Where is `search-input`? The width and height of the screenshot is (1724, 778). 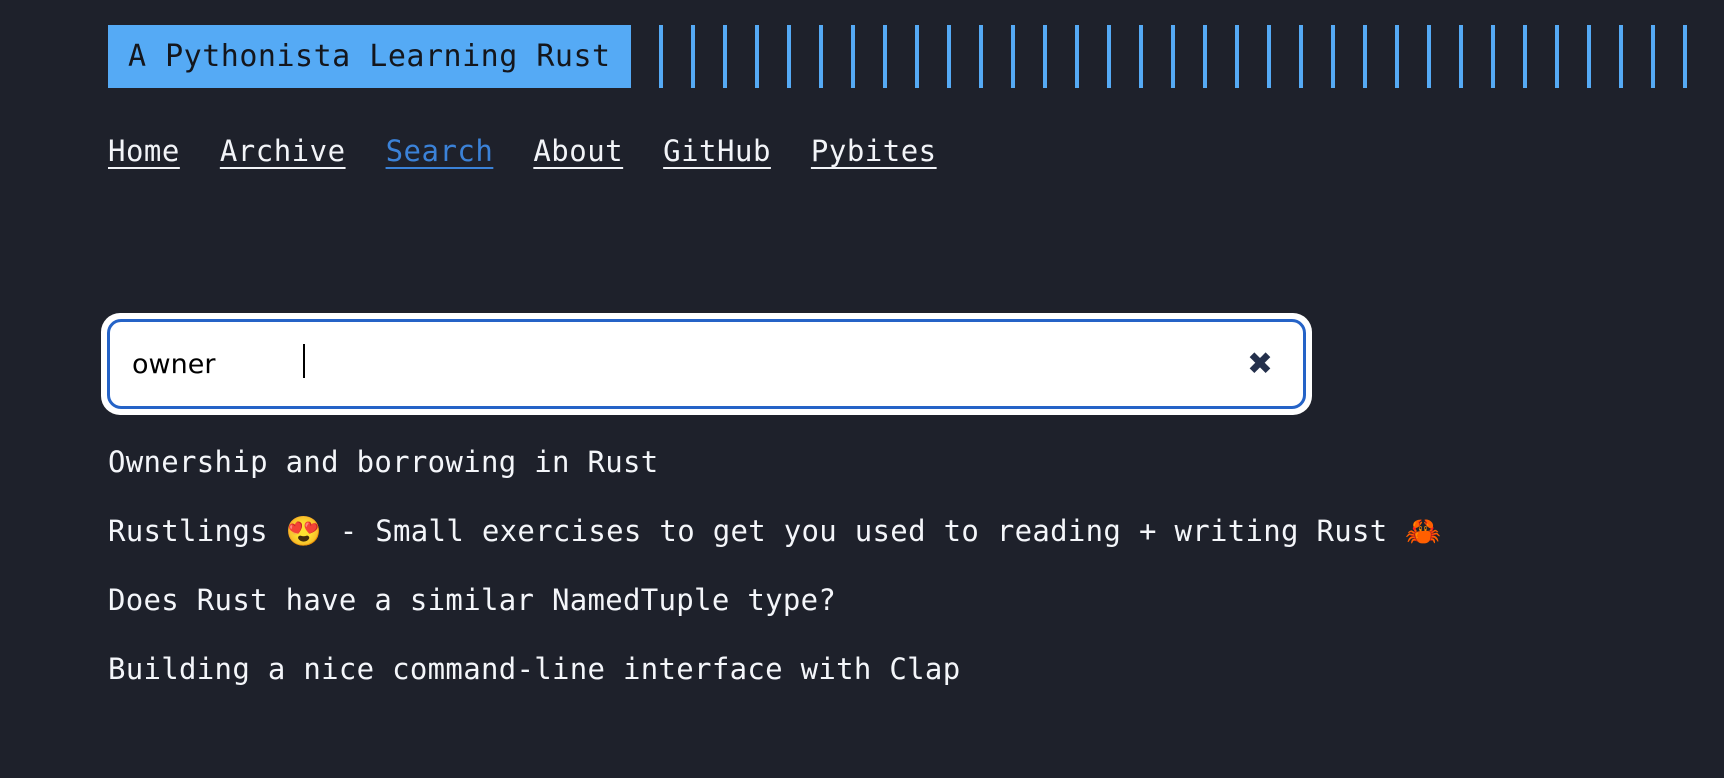 search-input is located at coordinates (679, 364).